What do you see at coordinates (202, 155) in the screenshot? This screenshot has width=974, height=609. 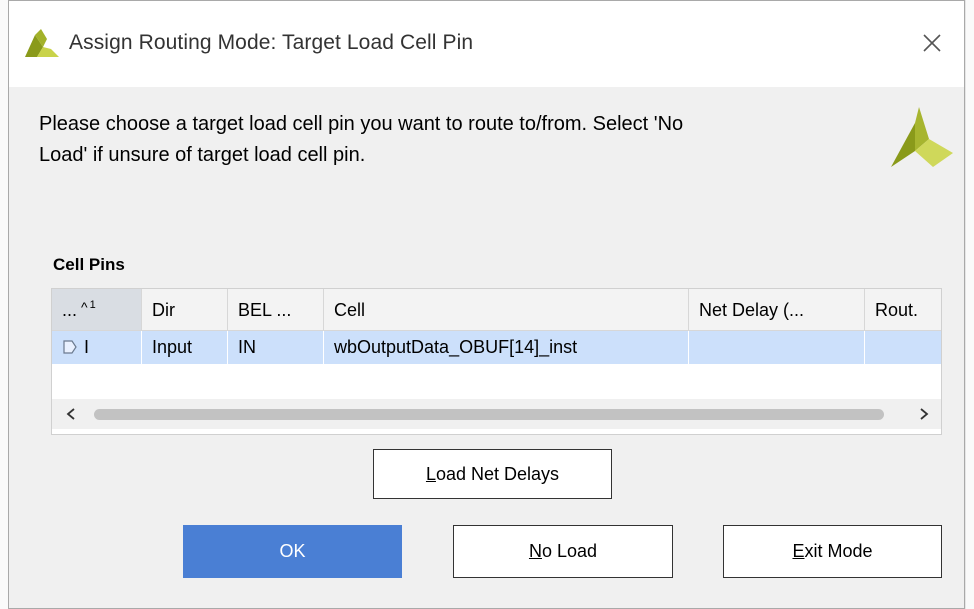 I see `instruction-line-2: Load' if unsure of target load cell pin.` at bounding box center [202, 155].